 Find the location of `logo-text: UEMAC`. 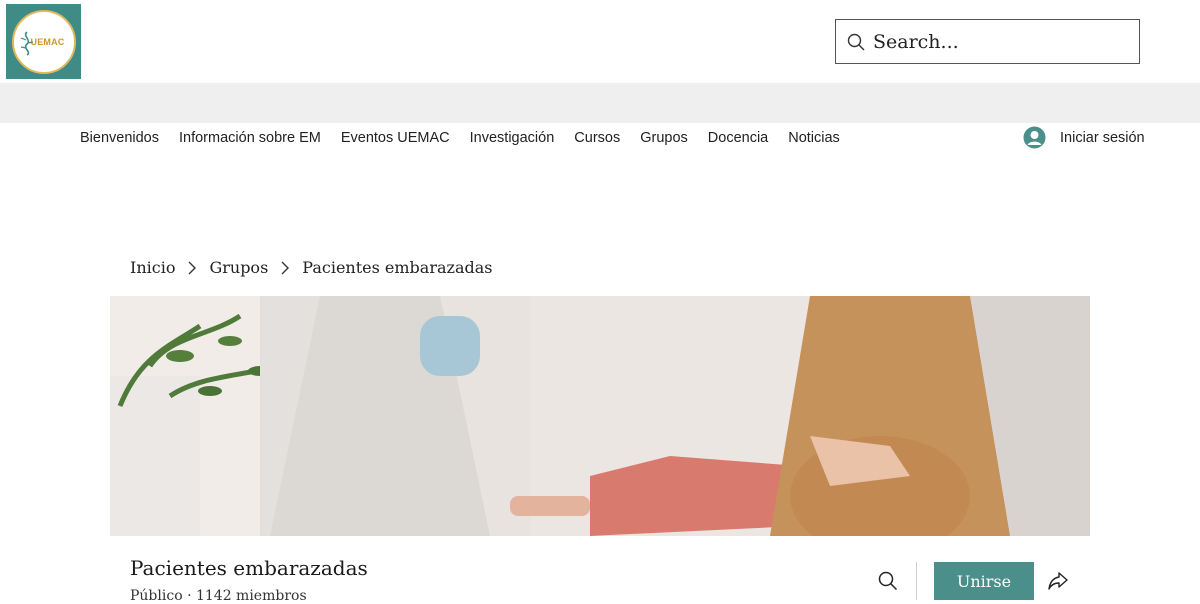

logo-text: UEMAC is located at coordinates (47, 41).